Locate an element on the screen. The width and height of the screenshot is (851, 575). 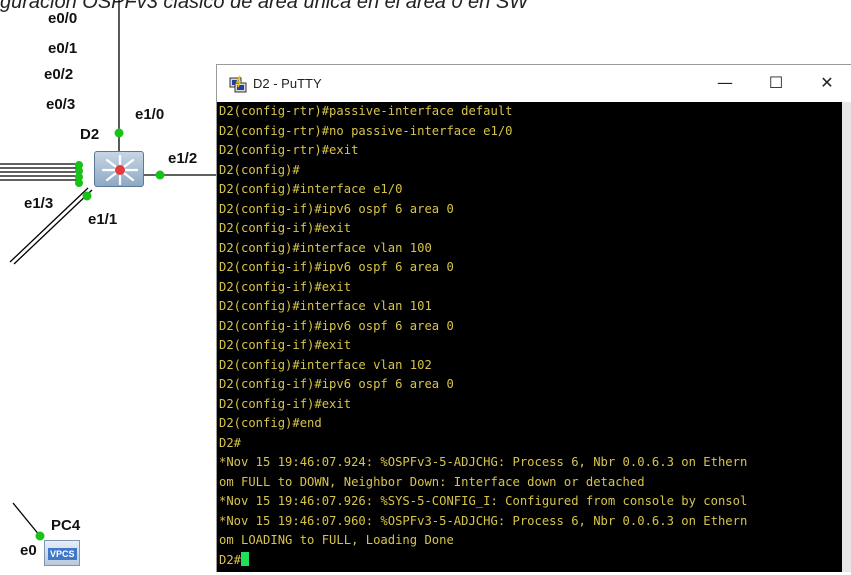
switch-name-label: D2 is located at coordinates (90, 134).